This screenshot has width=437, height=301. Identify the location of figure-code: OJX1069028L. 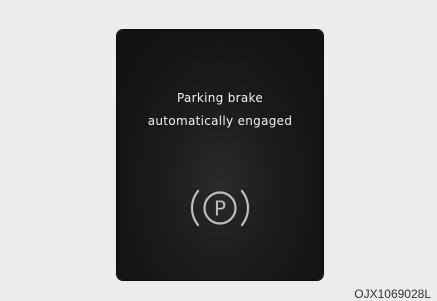
(392, 294).